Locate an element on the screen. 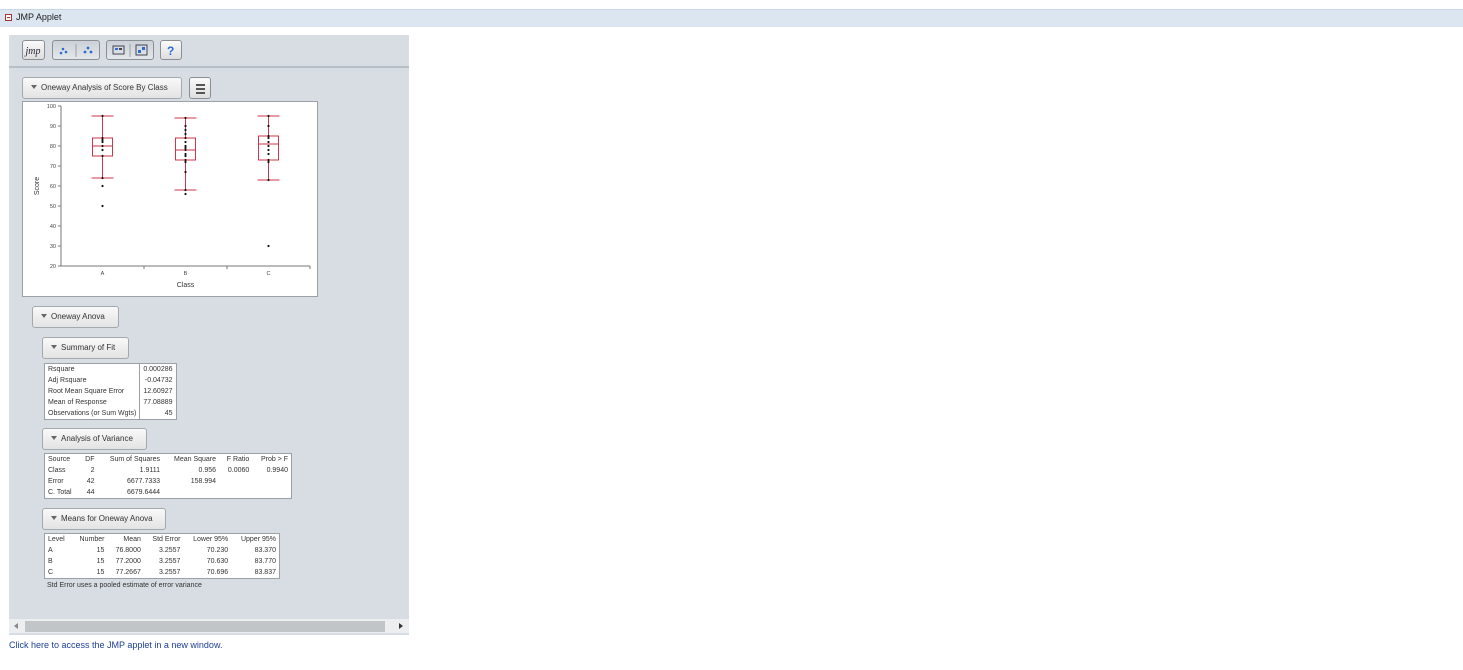  column-header: Prob > F is located at coordinates (274, 459).